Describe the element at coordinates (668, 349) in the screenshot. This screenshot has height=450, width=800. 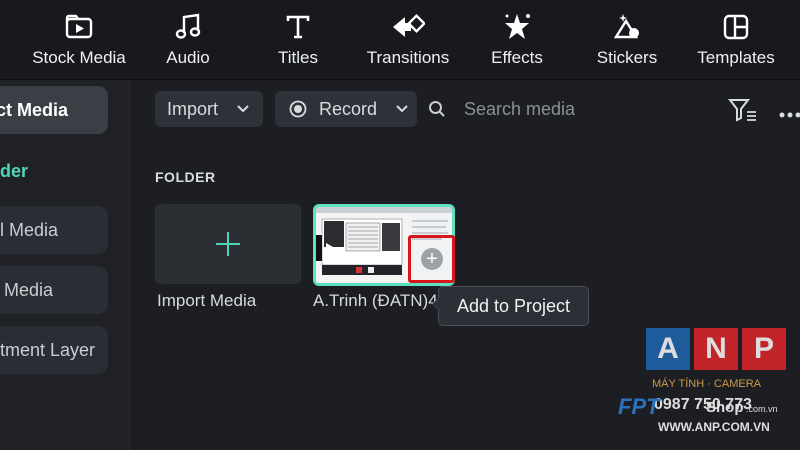
I see `watermark-letter-a: A` at that location.